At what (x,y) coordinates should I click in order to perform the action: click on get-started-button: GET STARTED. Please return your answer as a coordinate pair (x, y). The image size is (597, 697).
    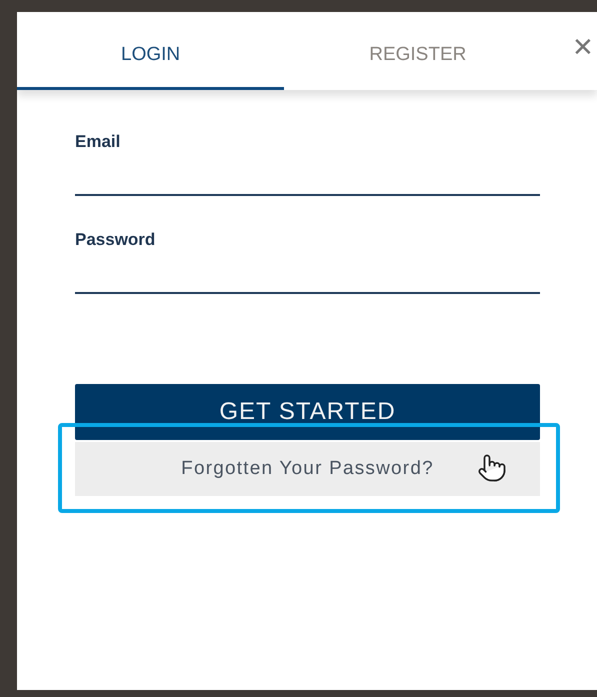
    Looking at the image, I should click on (307, 412).